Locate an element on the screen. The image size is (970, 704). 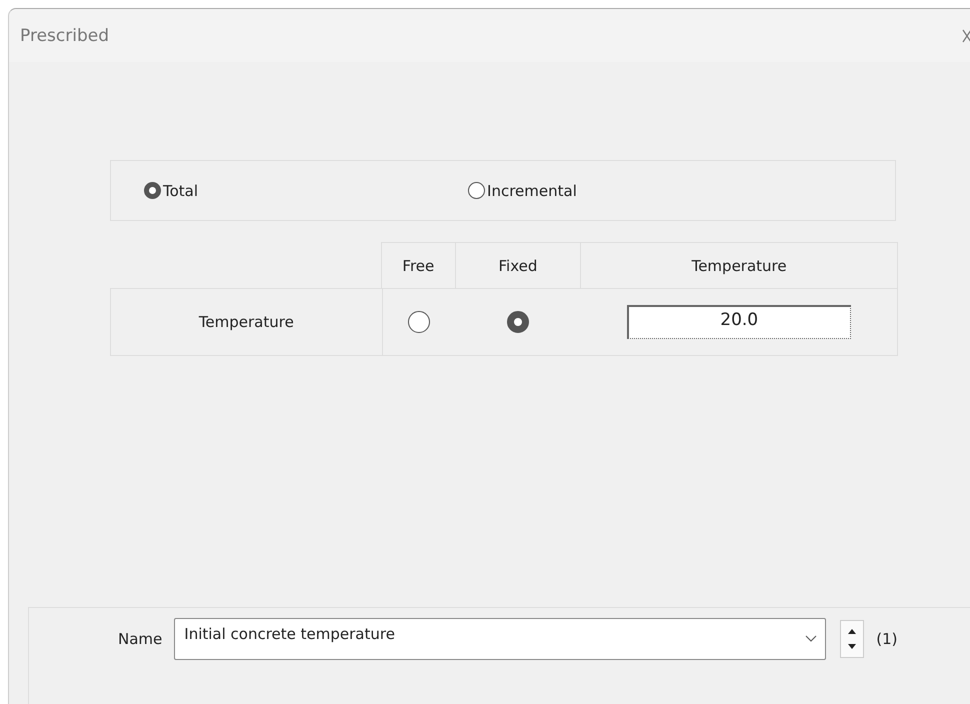
close-icon is located at coordinates (966, 36).